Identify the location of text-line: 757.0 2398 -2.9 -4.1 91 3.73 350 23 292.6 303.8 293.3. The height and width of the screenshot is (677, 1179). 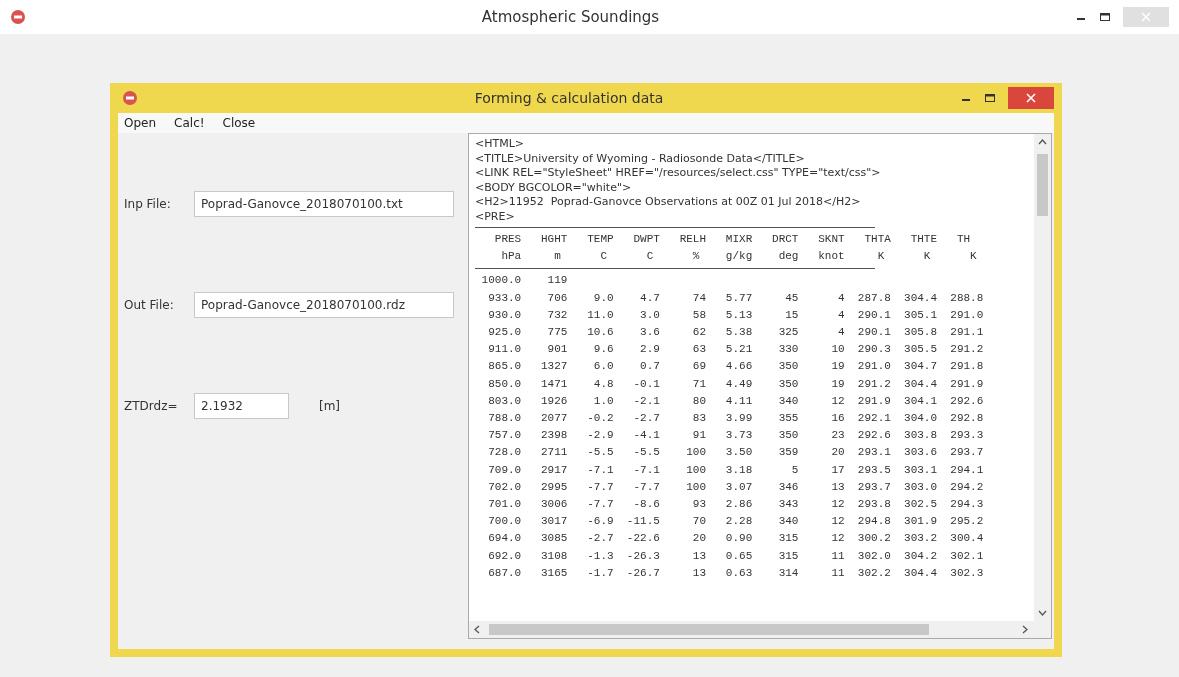
(736, 436).